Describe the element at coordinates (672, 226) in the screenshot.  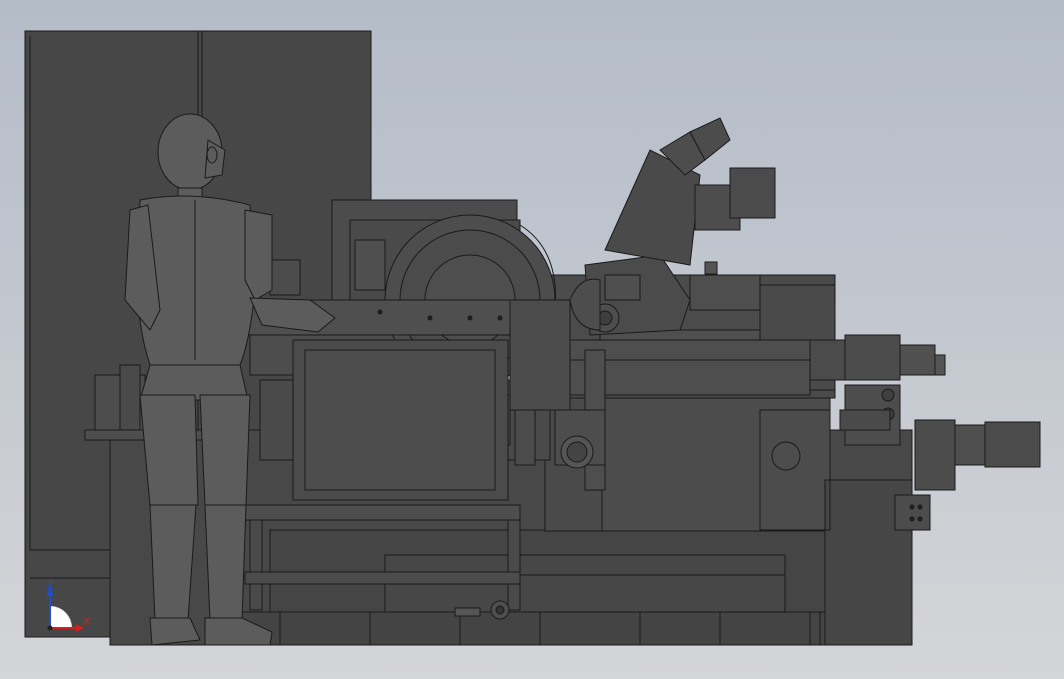
I see `grinding-head-right` at that location.